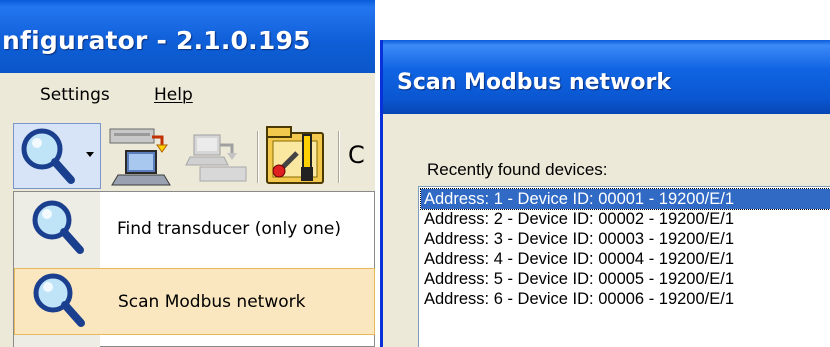 This screenshot has width=830, height=347. What do you see at coordinates (356, 155) in the screenshot?
I see `toolbar-partial-label: C` at bounding box center [356, 155].